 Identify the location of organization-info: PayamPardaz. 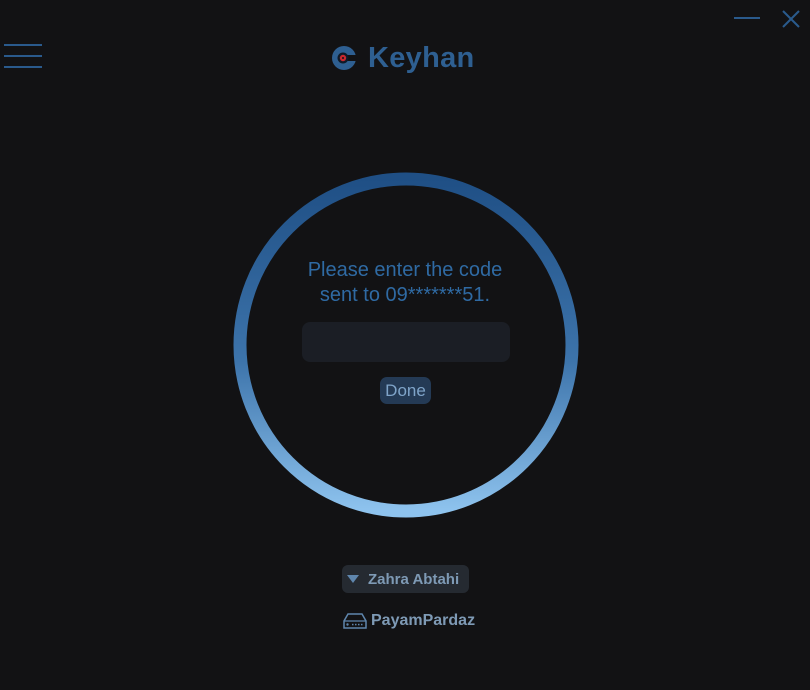
(409, 621).